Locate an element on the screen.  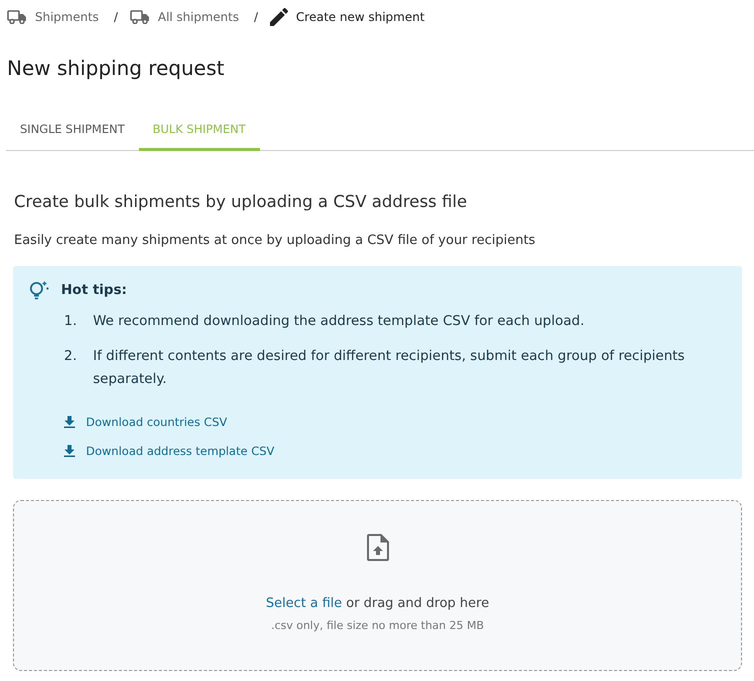
page-title: New shipping request is located at coordinates (116, 68).